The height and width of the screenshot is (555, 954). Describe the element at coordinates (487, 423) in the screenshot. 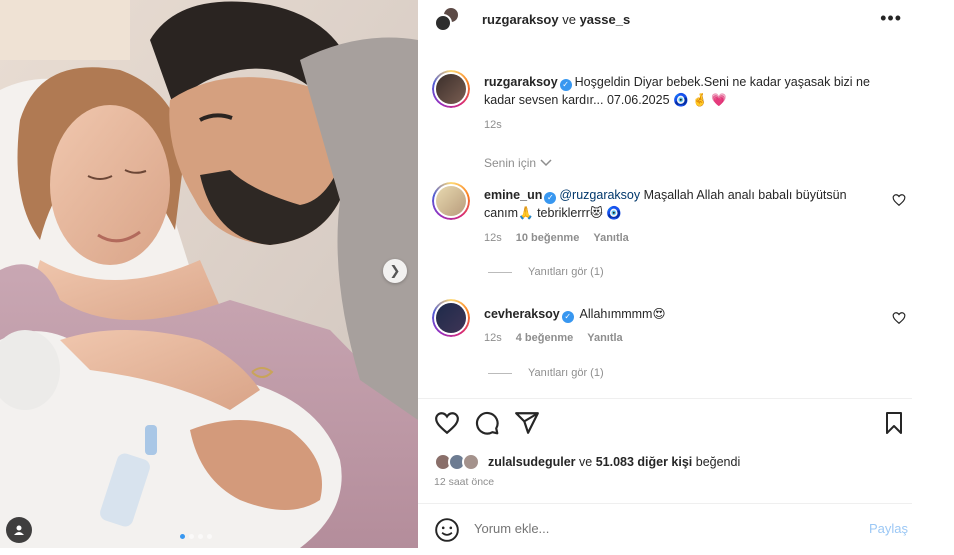

I see `comment-icon` at that location.